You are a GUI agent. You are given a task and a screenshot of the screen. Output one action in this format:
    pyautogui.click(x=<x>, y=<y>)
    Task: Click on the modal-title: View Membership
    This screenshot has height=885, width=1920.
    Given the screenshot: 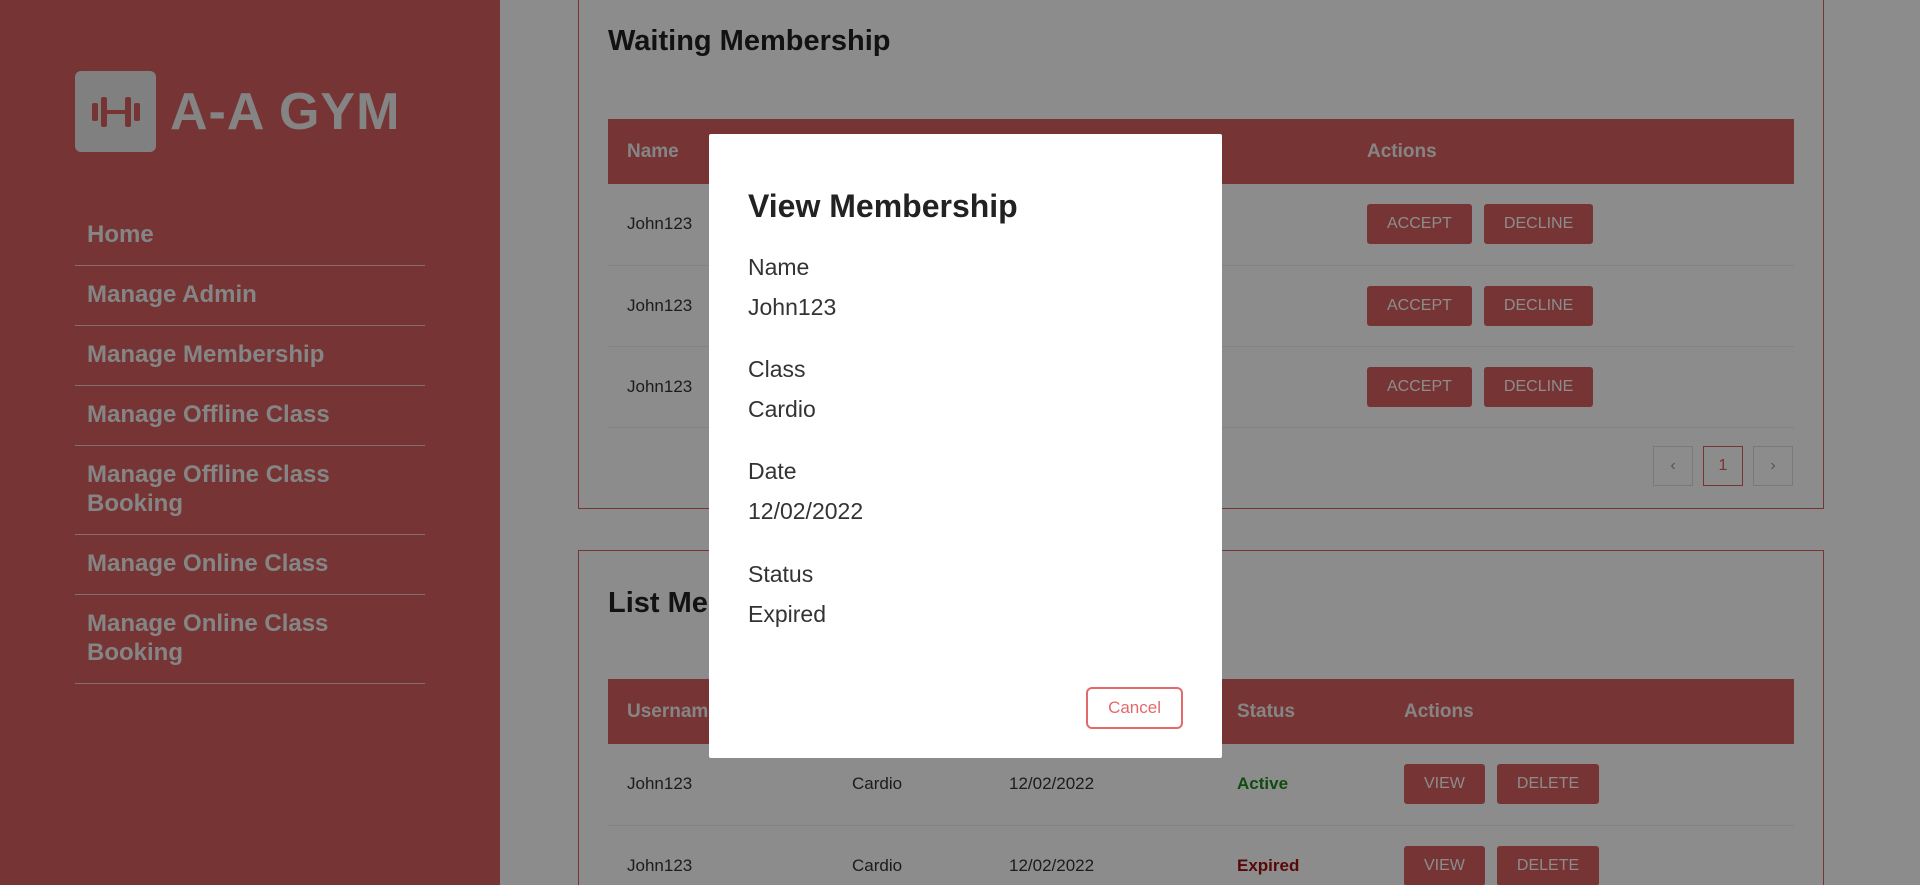 What is the action you would take?
    pyautogui.click(x=883, y=206)
    